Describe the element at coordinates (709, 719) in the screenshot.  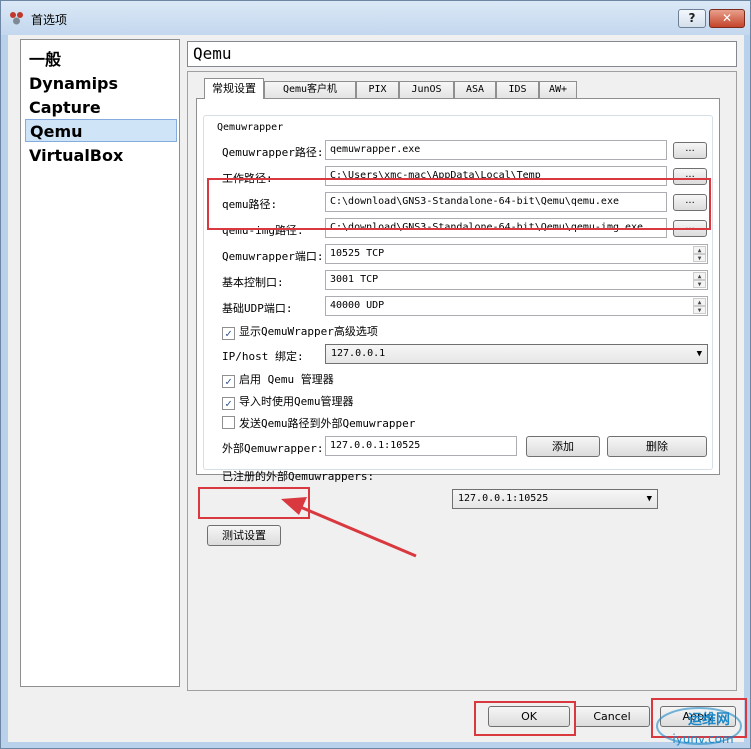
I see `svg-text: 运维网` at that location.